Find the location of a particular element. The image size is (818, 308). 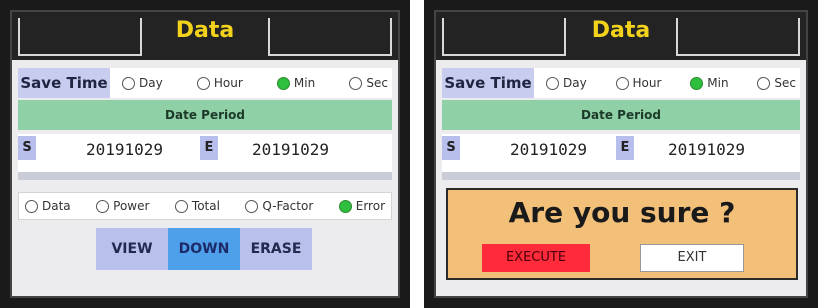

mode-option-total: Total is located at coordinates (197, 206).